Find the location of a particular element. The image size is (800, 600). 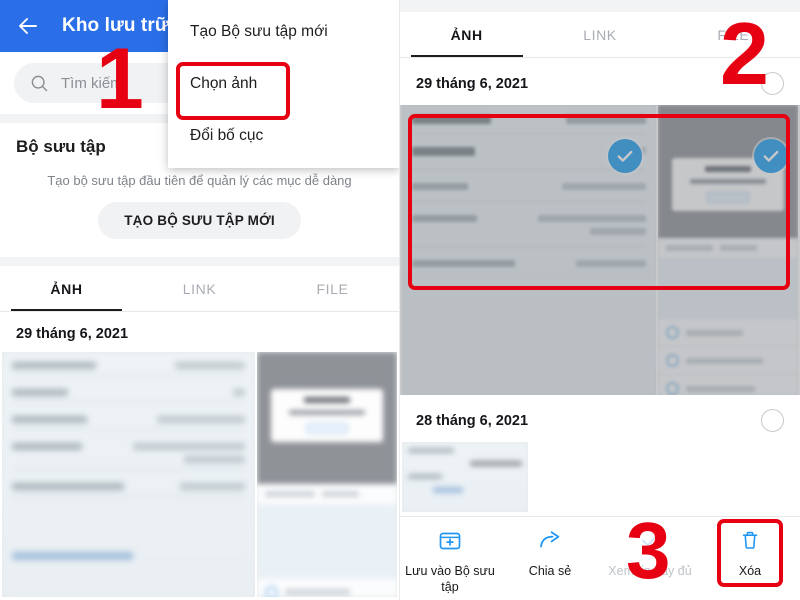

create-collection-button: TẠO BỘ SƯU TẬP MỚI is located at coordinates (199, 220).